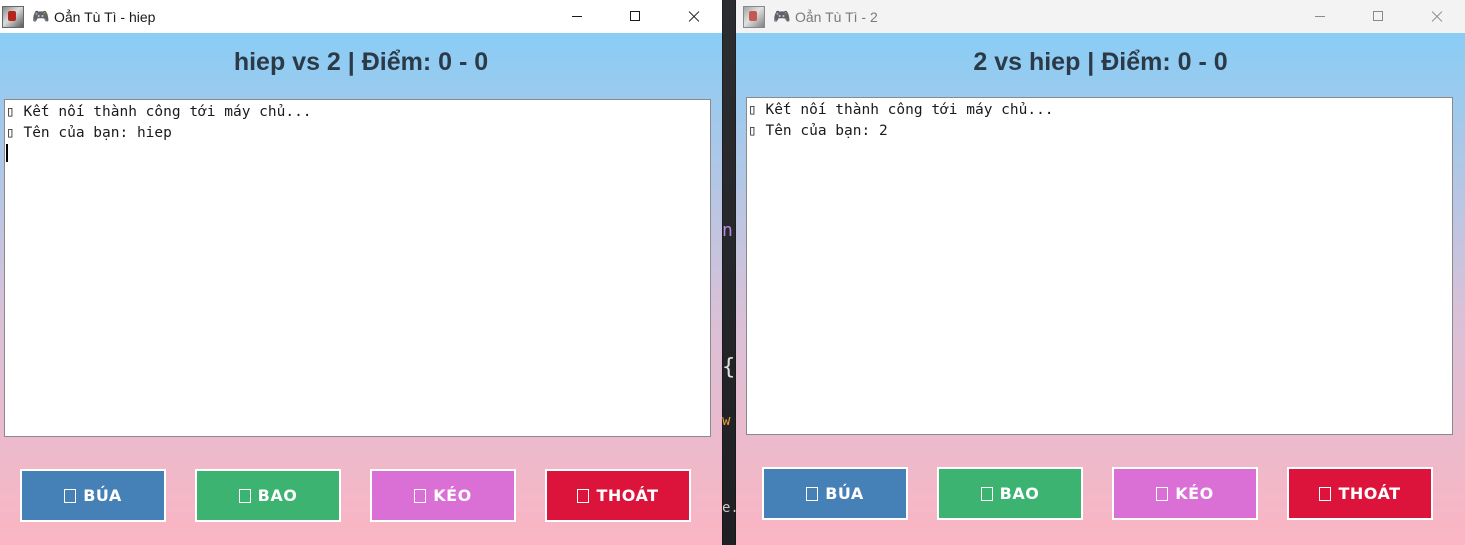 The height and width of the screenshot is (545, 1465). I want to click on text-caret, so click(7, 153).